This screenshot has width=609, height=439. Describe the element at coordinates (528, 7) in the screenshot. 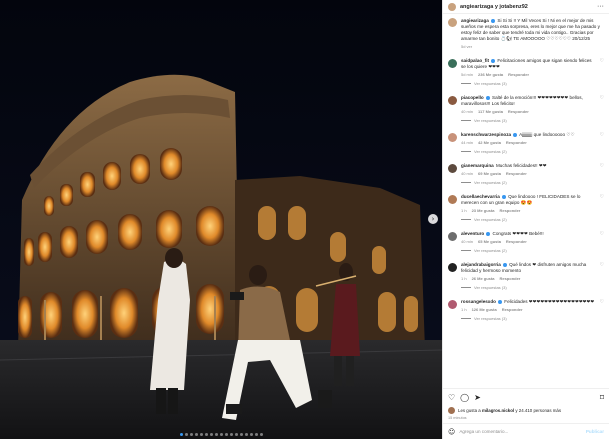

I see `post-author-username: angiearizaga y jotabenz92` at that location.